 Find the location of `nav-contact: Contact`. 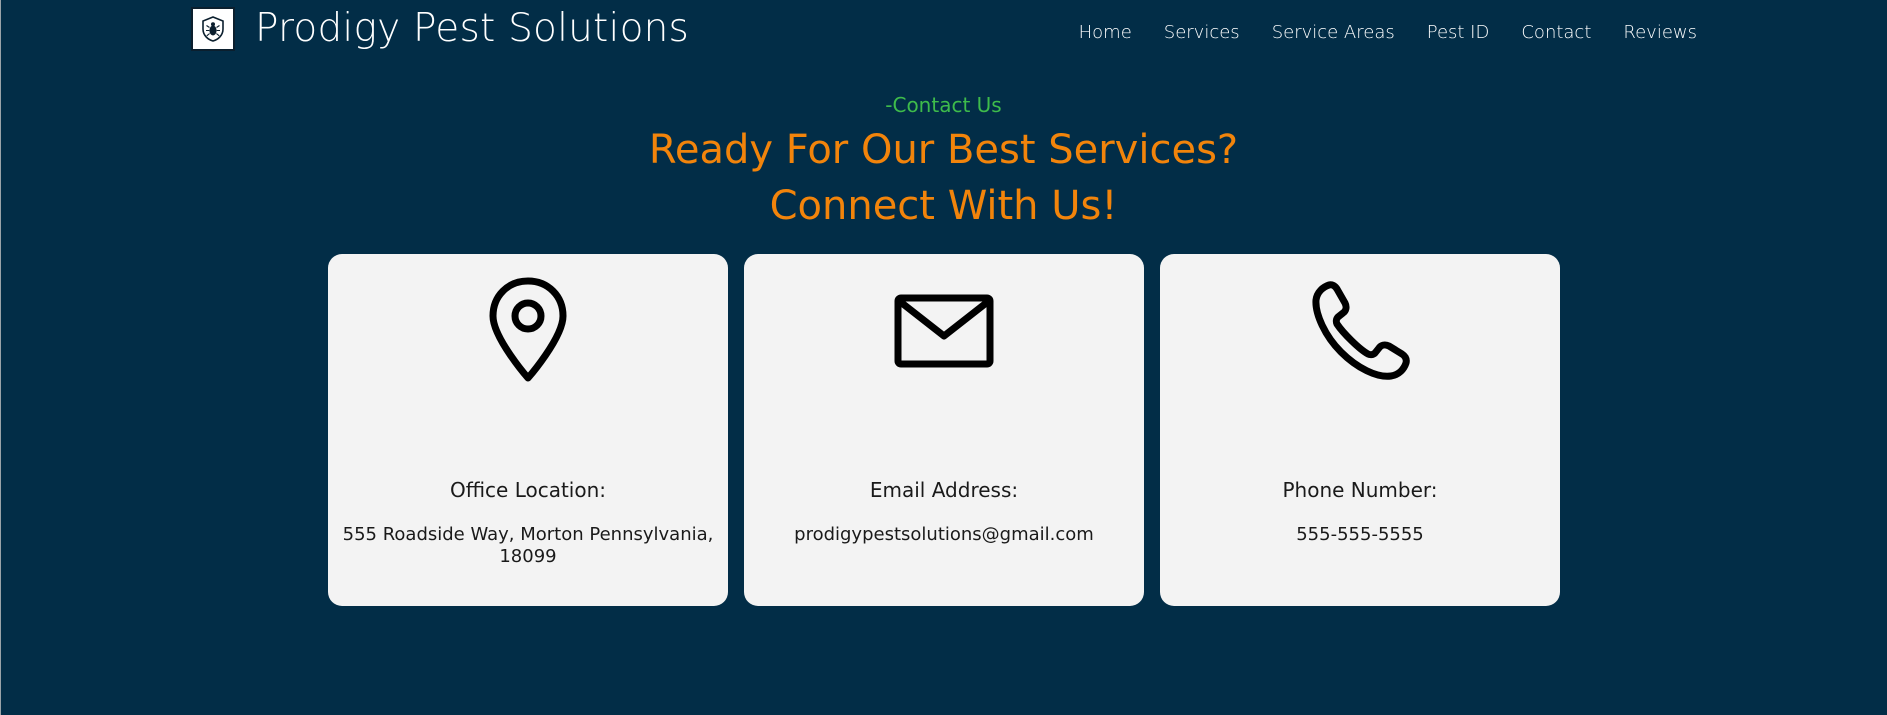

nav-contact: Contact is located at coordinates (1556, 33).